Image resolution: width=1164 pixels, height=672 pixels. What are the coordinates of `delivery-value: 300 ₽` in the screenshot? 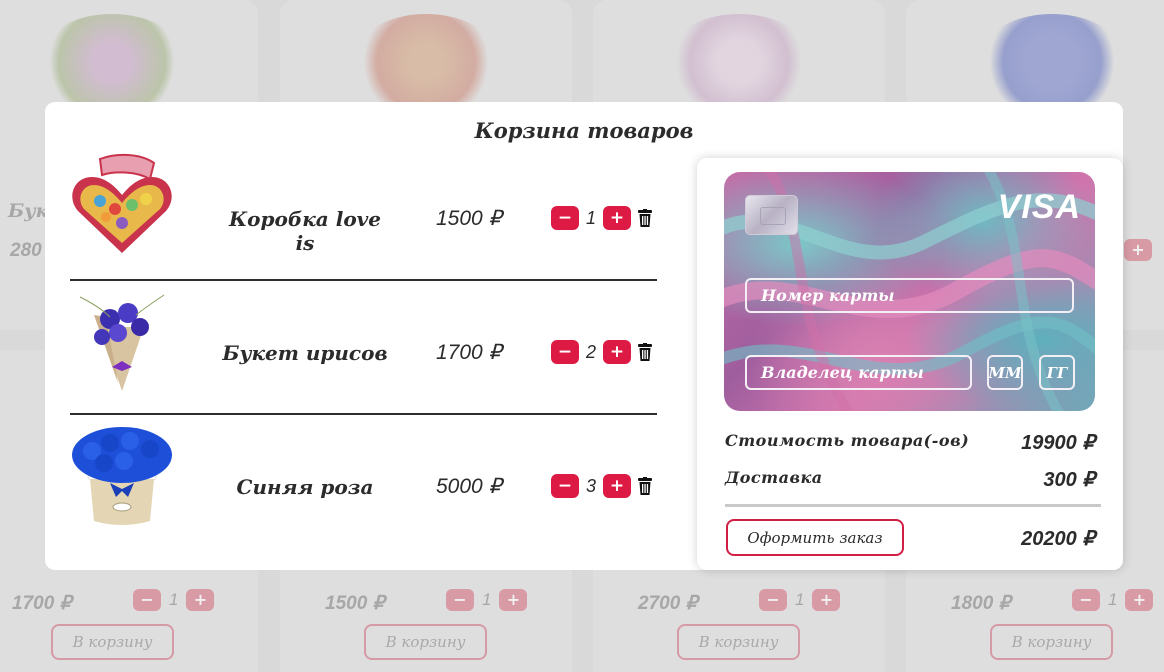 It's located at (1069, 480).